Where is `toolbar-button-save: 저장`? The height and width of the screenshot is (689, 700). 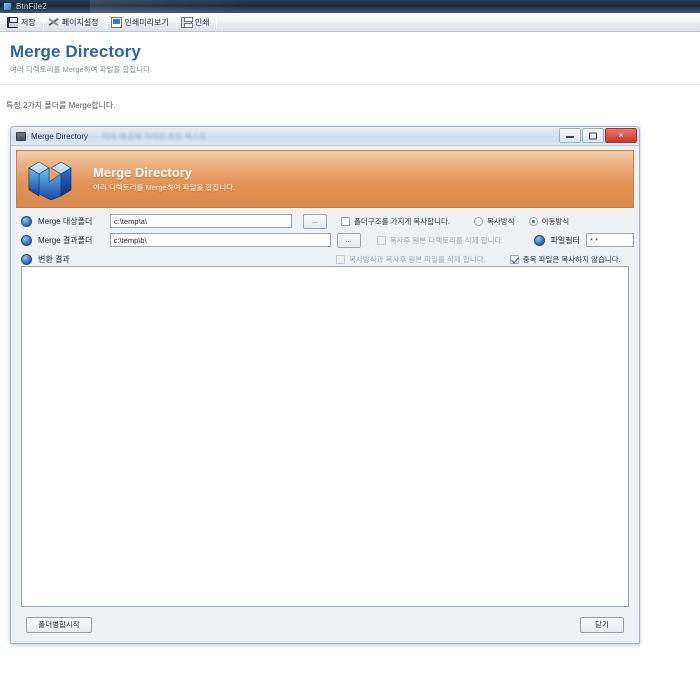 toolbar-button-save: 저장 is located at coordinates (23, 22).